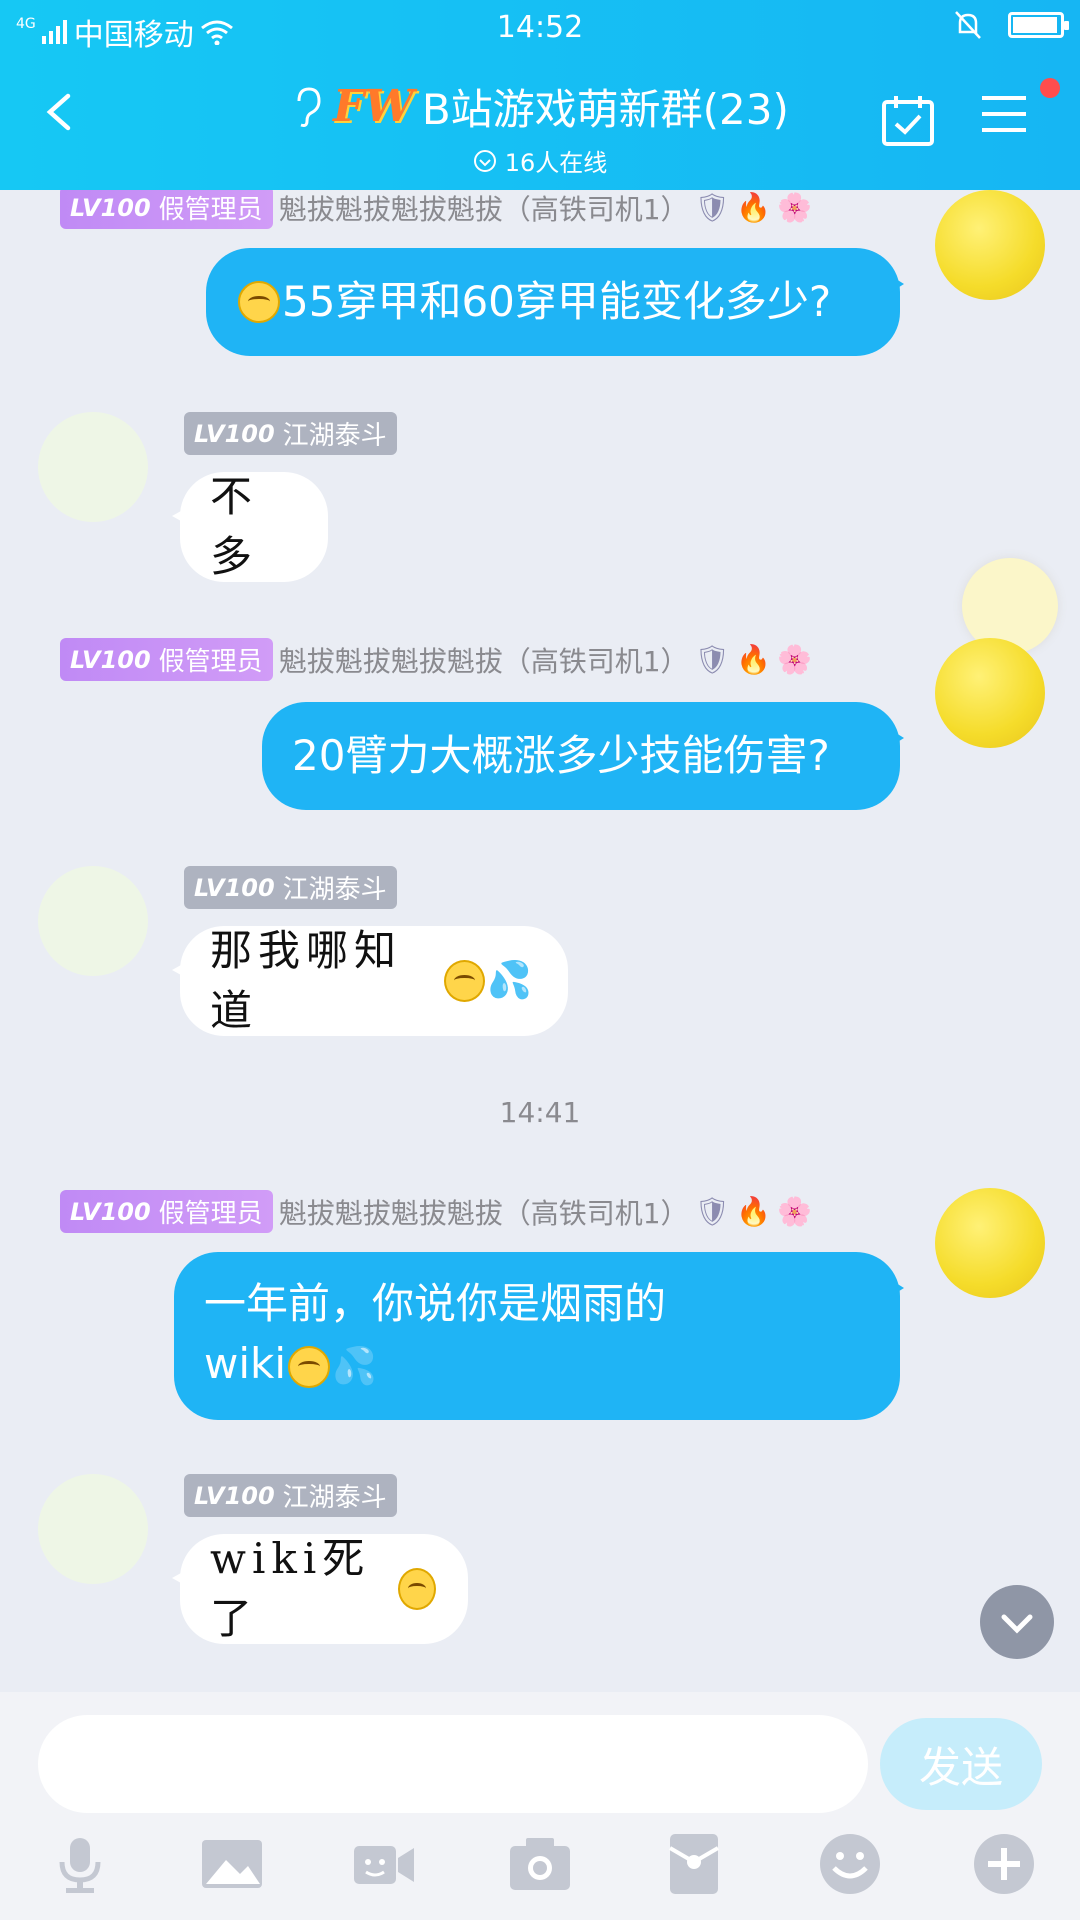 The width and height of the screenshot is (1080, 1920). I want to click on time-divider: 14:41, so click(540, 1112).